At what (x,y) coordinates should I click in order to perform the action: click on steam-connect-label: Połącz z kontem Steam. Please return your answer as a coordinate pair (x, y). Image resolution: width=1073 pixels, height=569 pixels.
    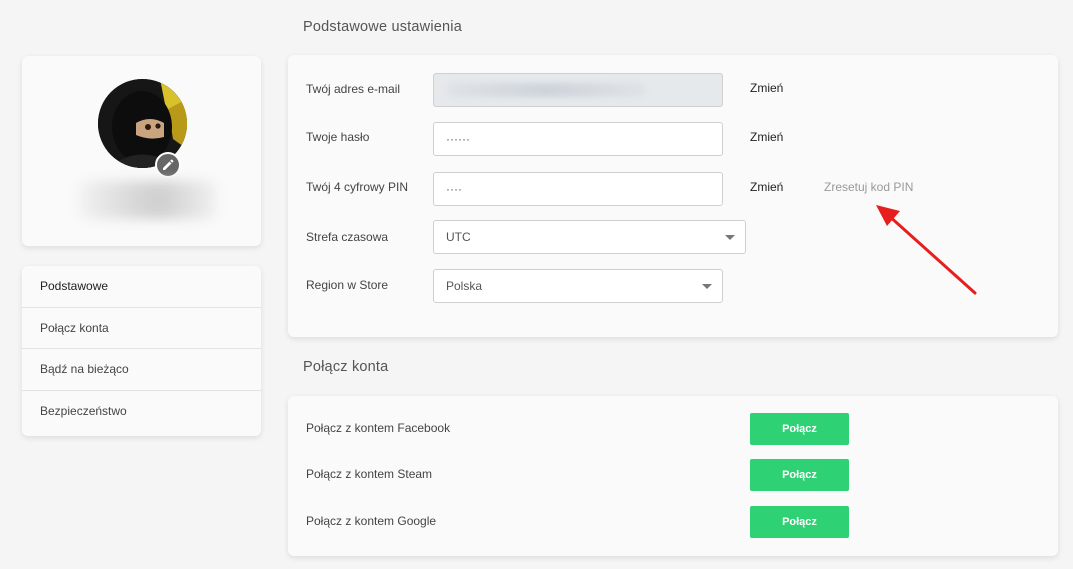
    Looking at the image, I should click on (369, 474).